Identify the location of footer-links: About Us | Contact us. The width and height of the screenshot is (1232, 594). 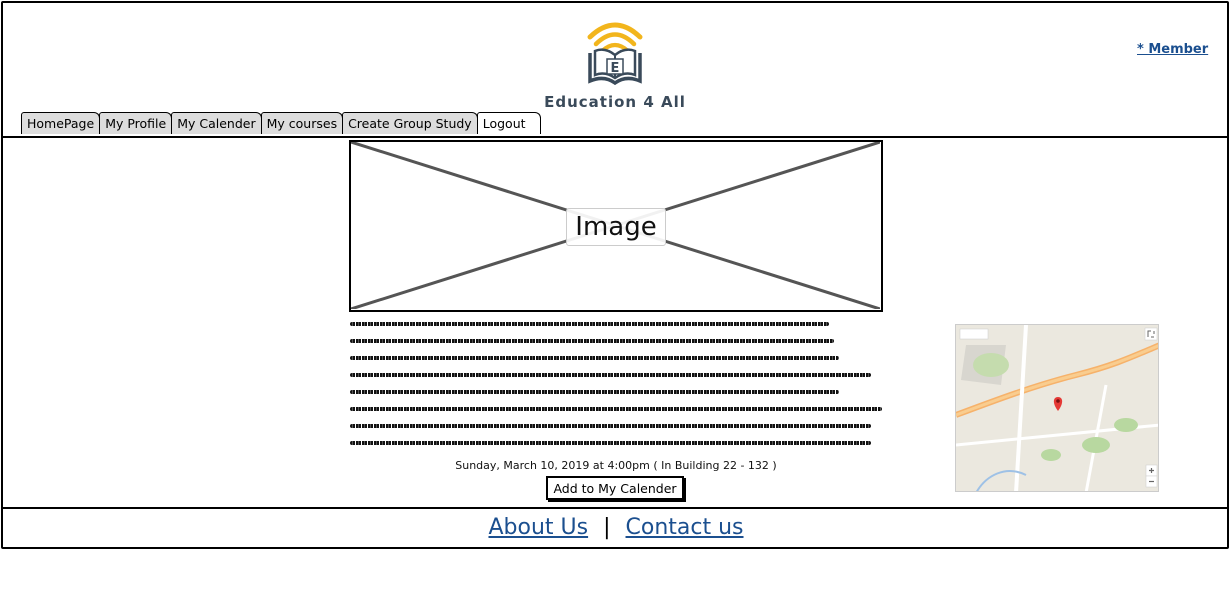
(616, 527).